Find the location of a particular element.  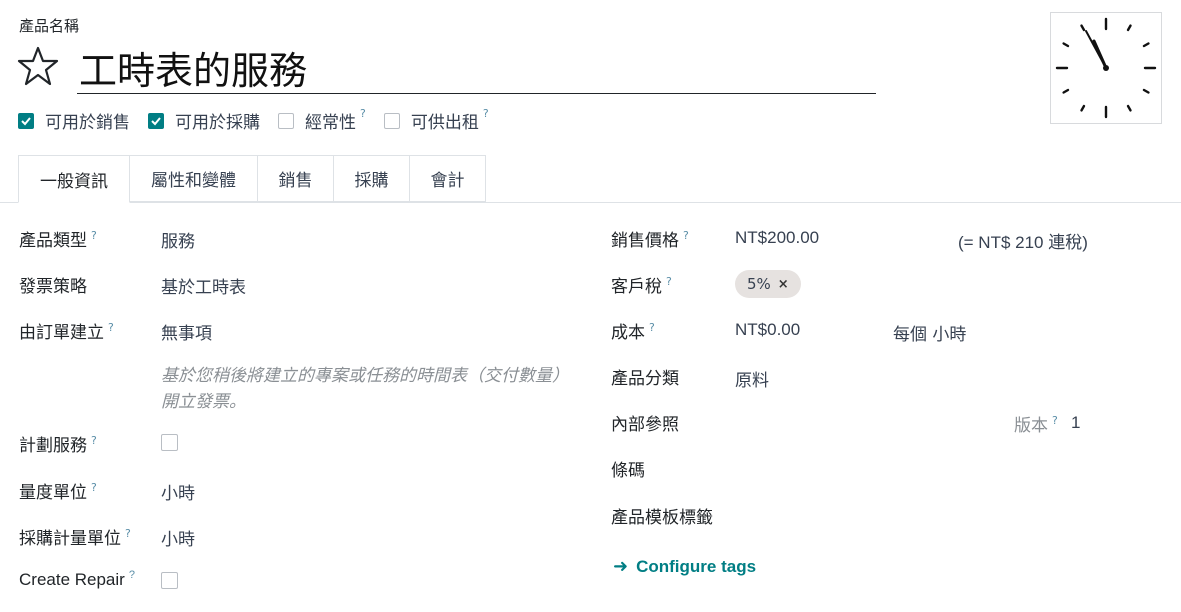

can-be-sold-option: 可用於銷售 is located at coordinates (74, 120).